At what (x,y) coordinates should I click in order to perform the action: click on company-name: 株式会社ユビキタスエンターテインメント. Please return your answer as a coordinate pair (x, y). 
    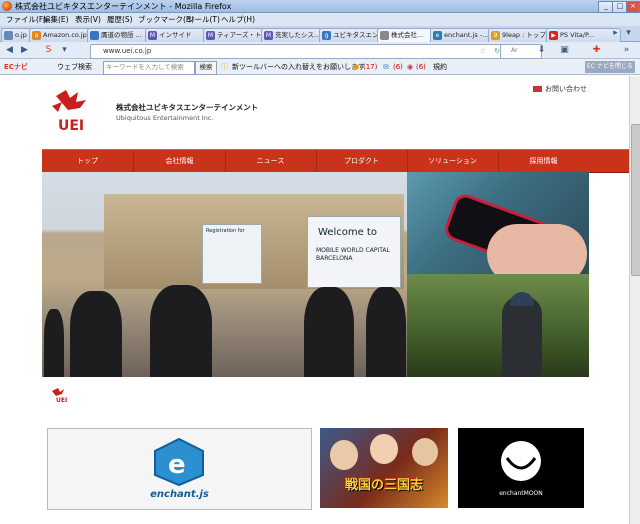
    Looking at the image, I should click on (187, 107).